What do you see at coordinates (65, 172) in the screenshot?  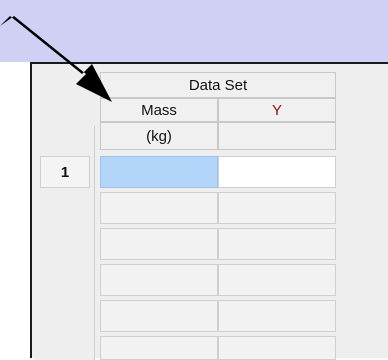 I see `row-number-1: 1` at bounding box center [65, 172].